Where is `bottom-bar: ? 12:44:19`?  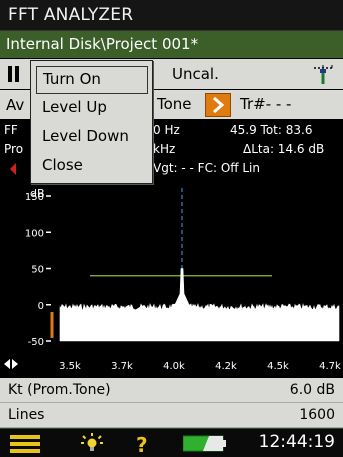 bottom-bar: ? 12:44:19 is located at coordinates (171, 442).